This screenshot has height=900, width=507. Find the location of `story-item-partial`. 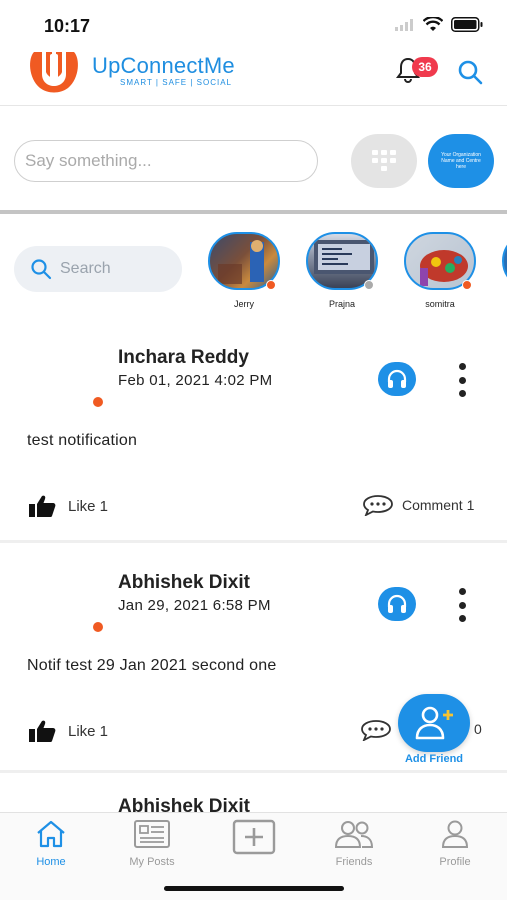

story-item-partial is located at coordinates (504, 261).